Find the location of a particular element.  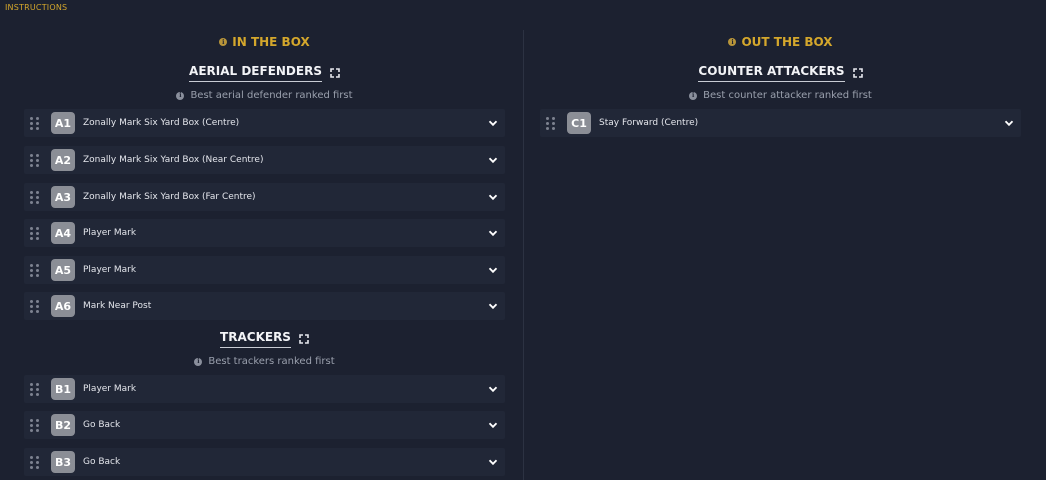

list-item: C1 Stay Forward (Centre) is located at coordinates (780, 123).